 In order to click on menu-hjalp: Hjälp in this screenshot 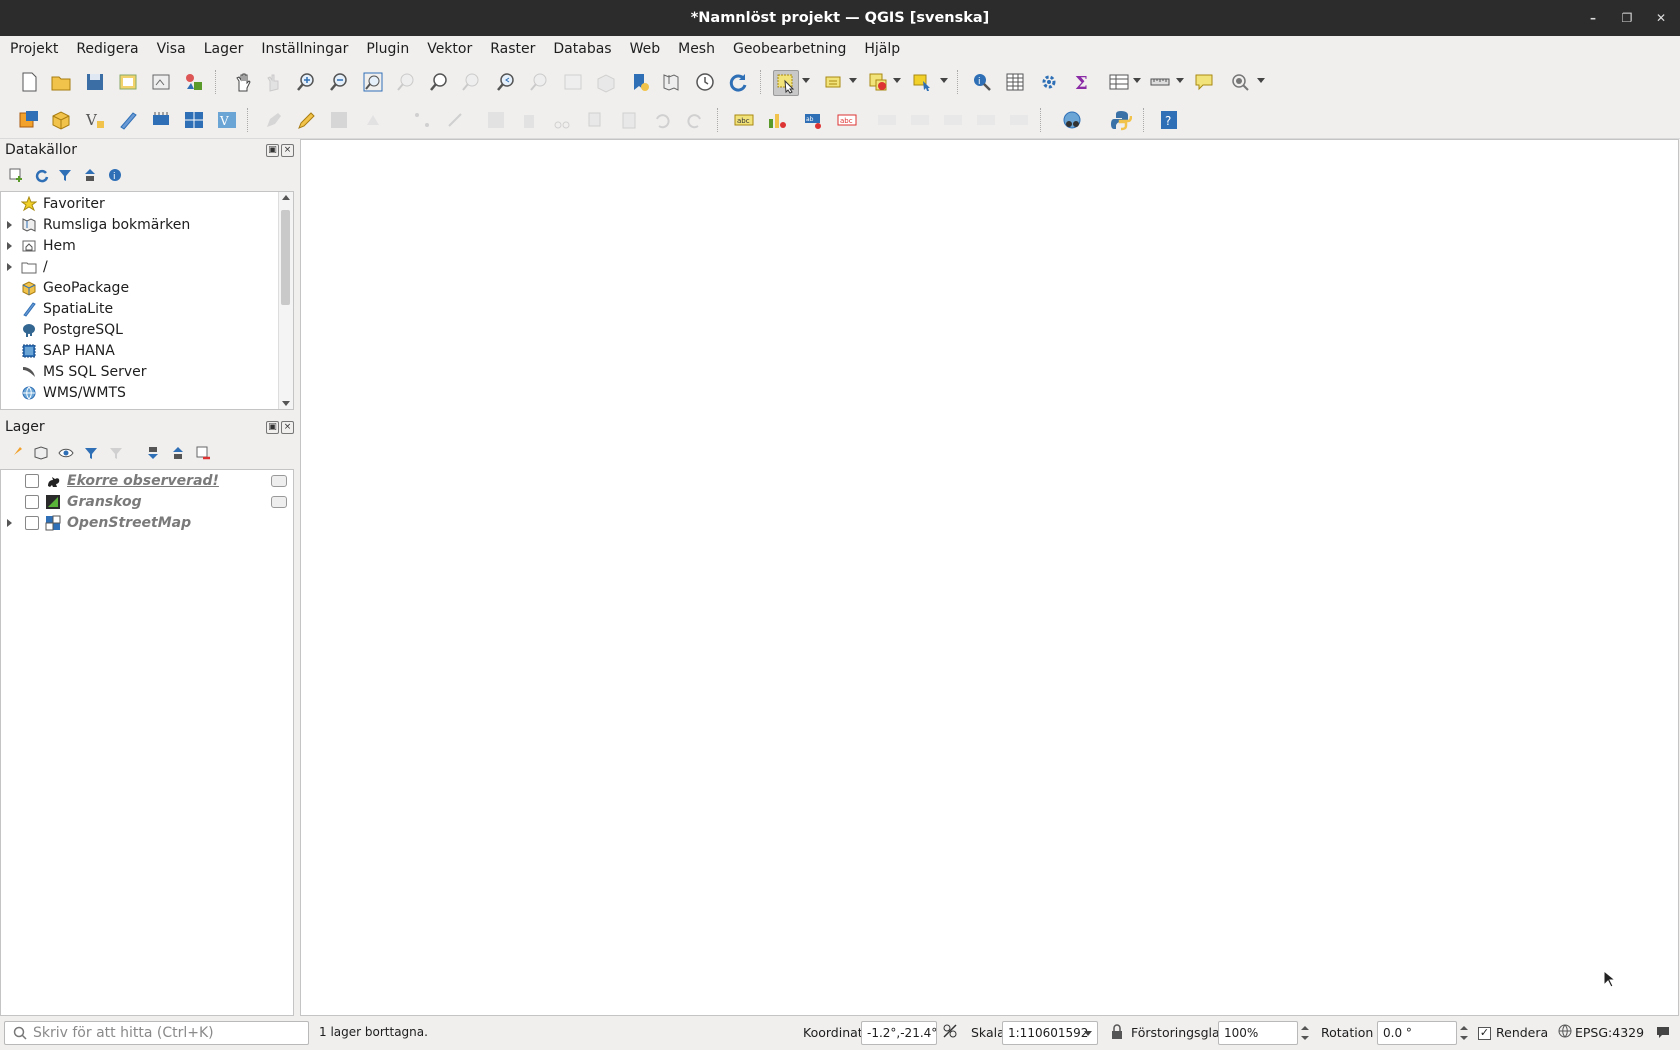, I will do `click(881, 49)`.